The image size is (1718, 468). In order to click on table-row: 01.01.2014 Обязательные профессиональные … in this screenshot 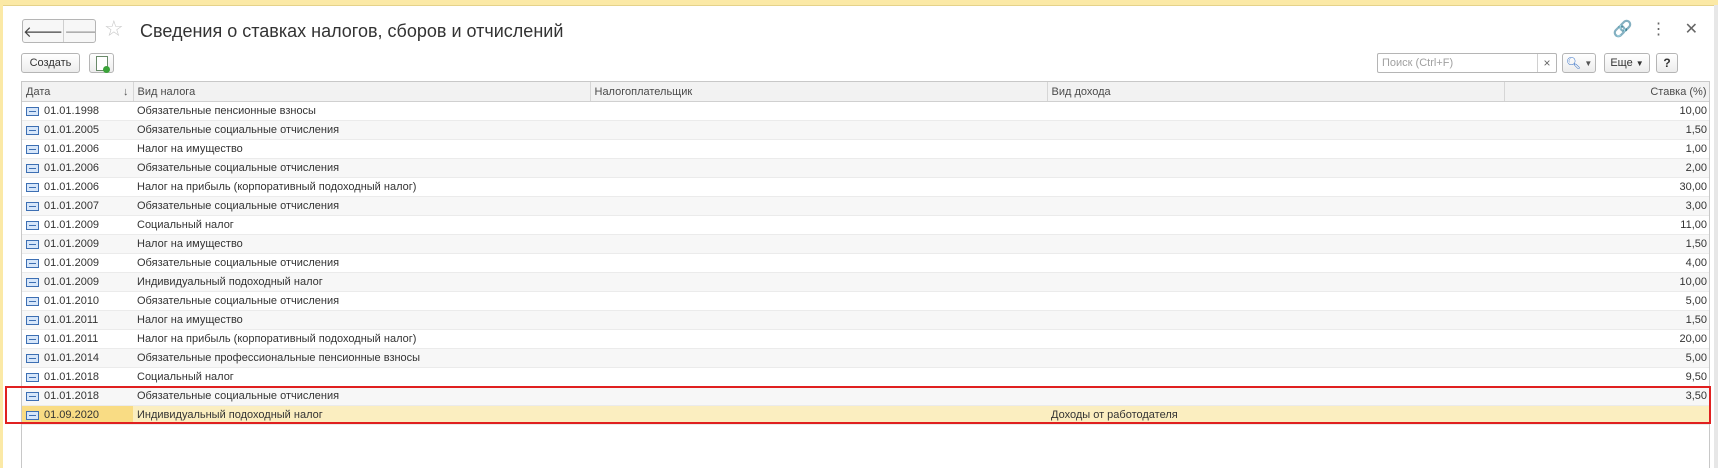, I will do `click(865, 358)`.